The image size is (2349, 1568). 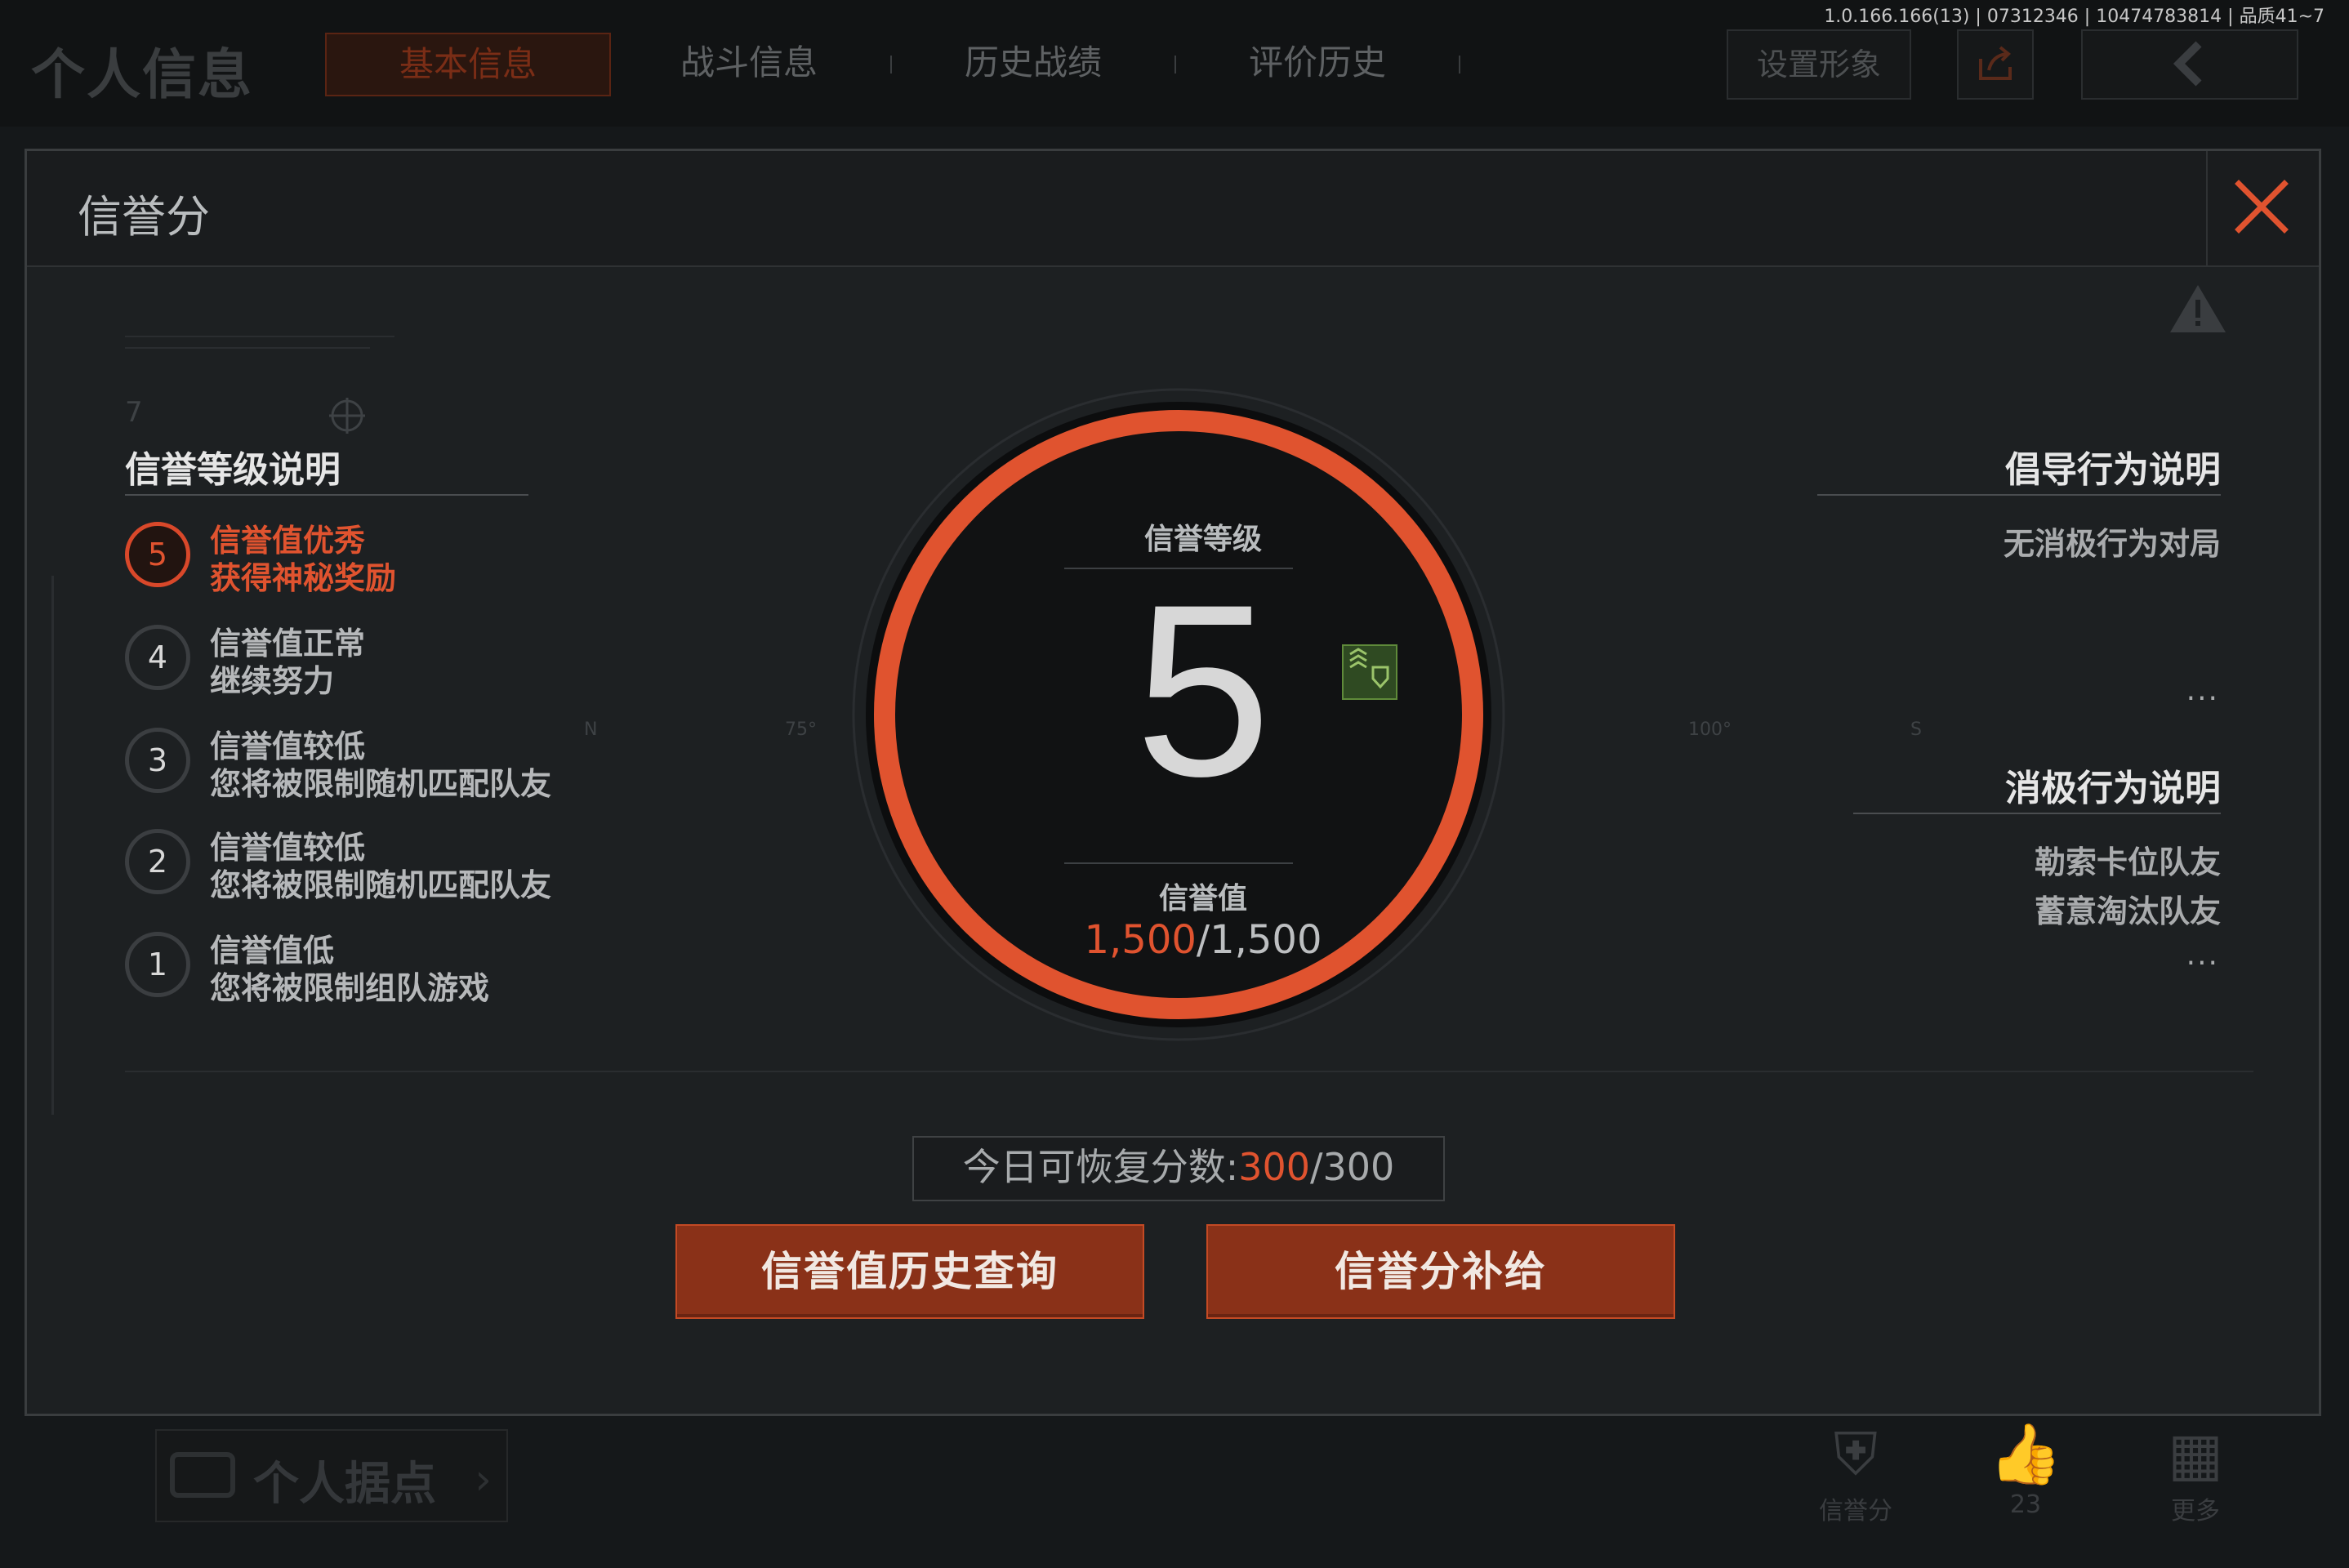 What do you see at coordinates (1819, 64) in the screenshot?
I see `set-appearance-button: 设置形象` at bounding box center [1819, 64].